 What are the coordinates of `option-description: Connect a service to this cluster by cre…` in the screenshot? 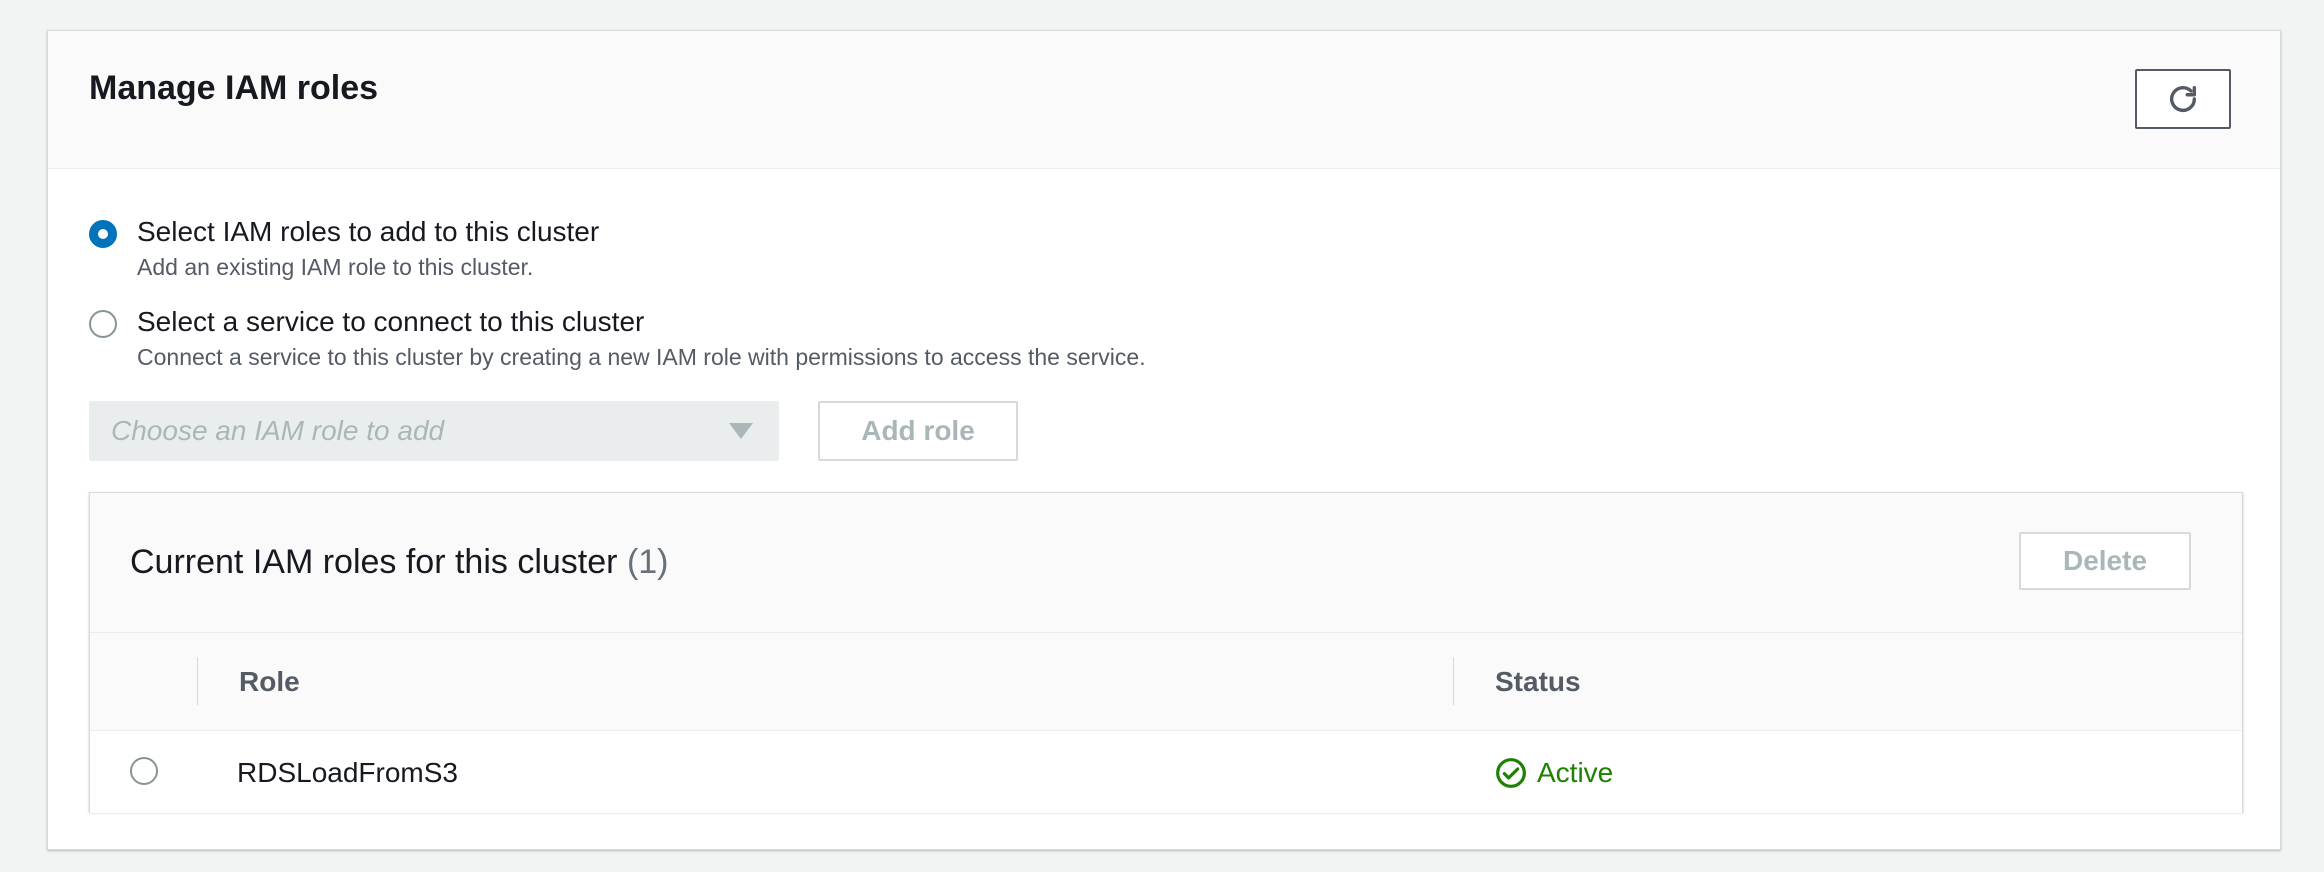 It's located at (641, 357).